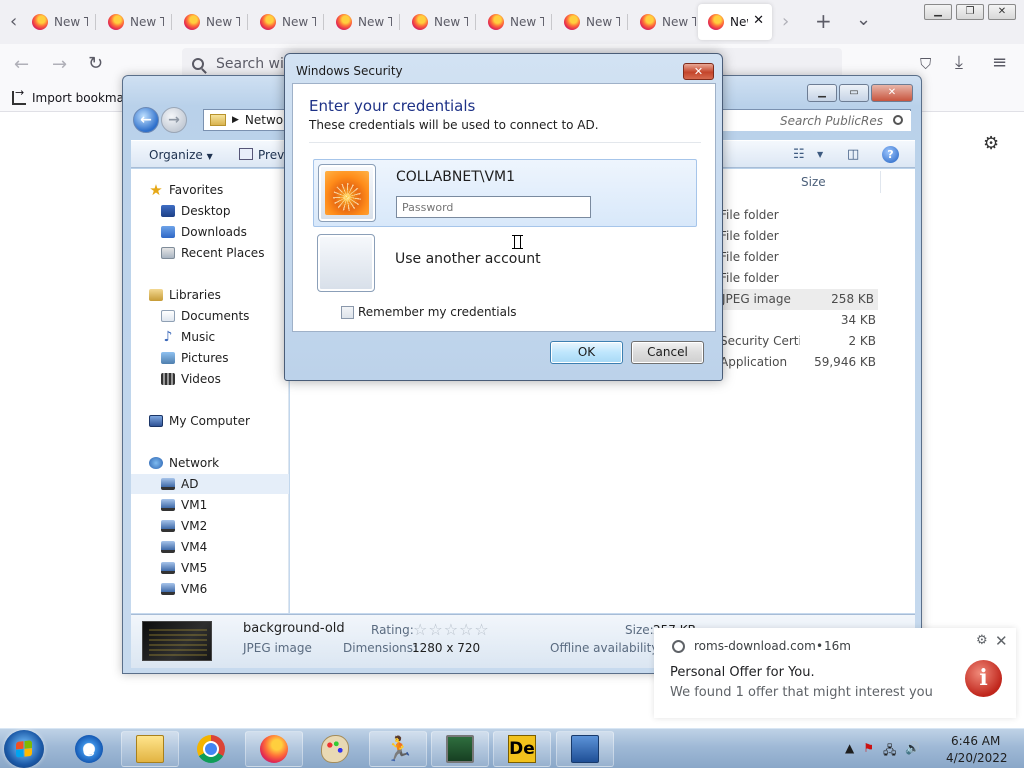 This screenshot has height=768, width=1024. What do you see at coordinates (347, 312) in the screenshot?
I see `checkbox` at bounding box center [347, 312].